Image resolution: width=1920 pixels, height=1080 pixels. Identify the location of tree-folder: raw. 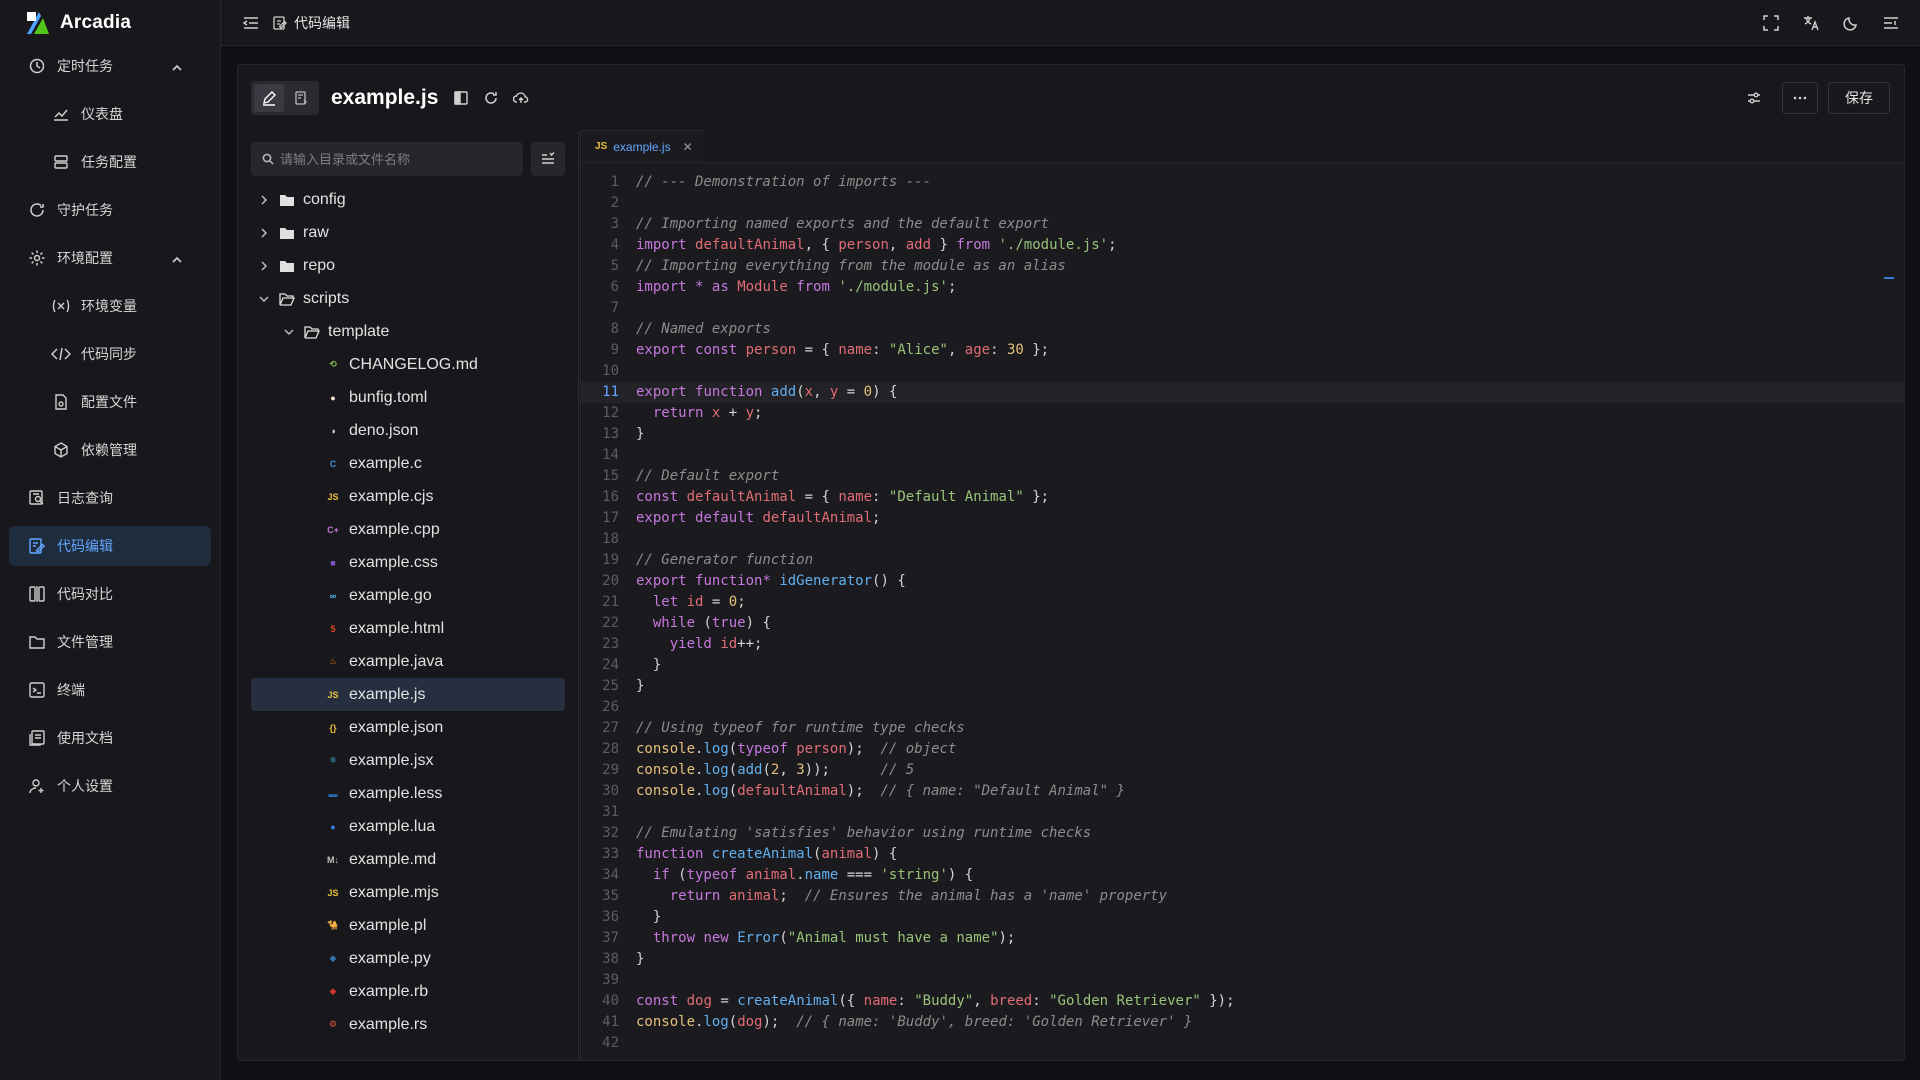
(408, 232).